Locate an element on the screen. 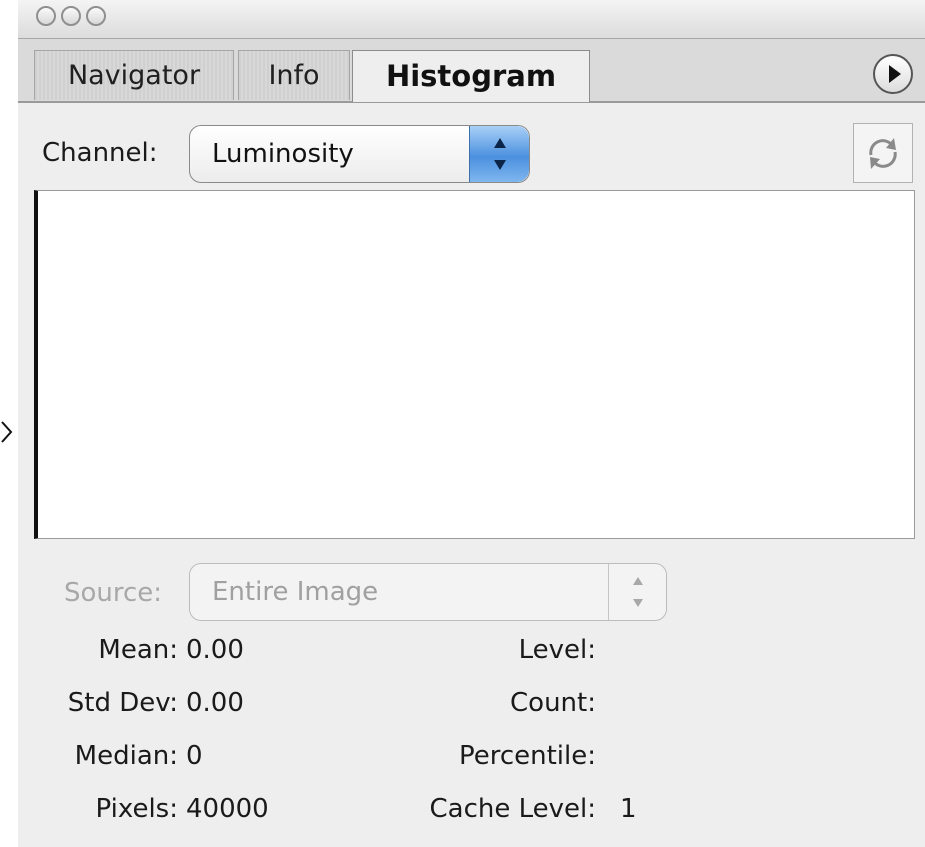  cache-level-value: 1 is located at coordinates (628, 809).